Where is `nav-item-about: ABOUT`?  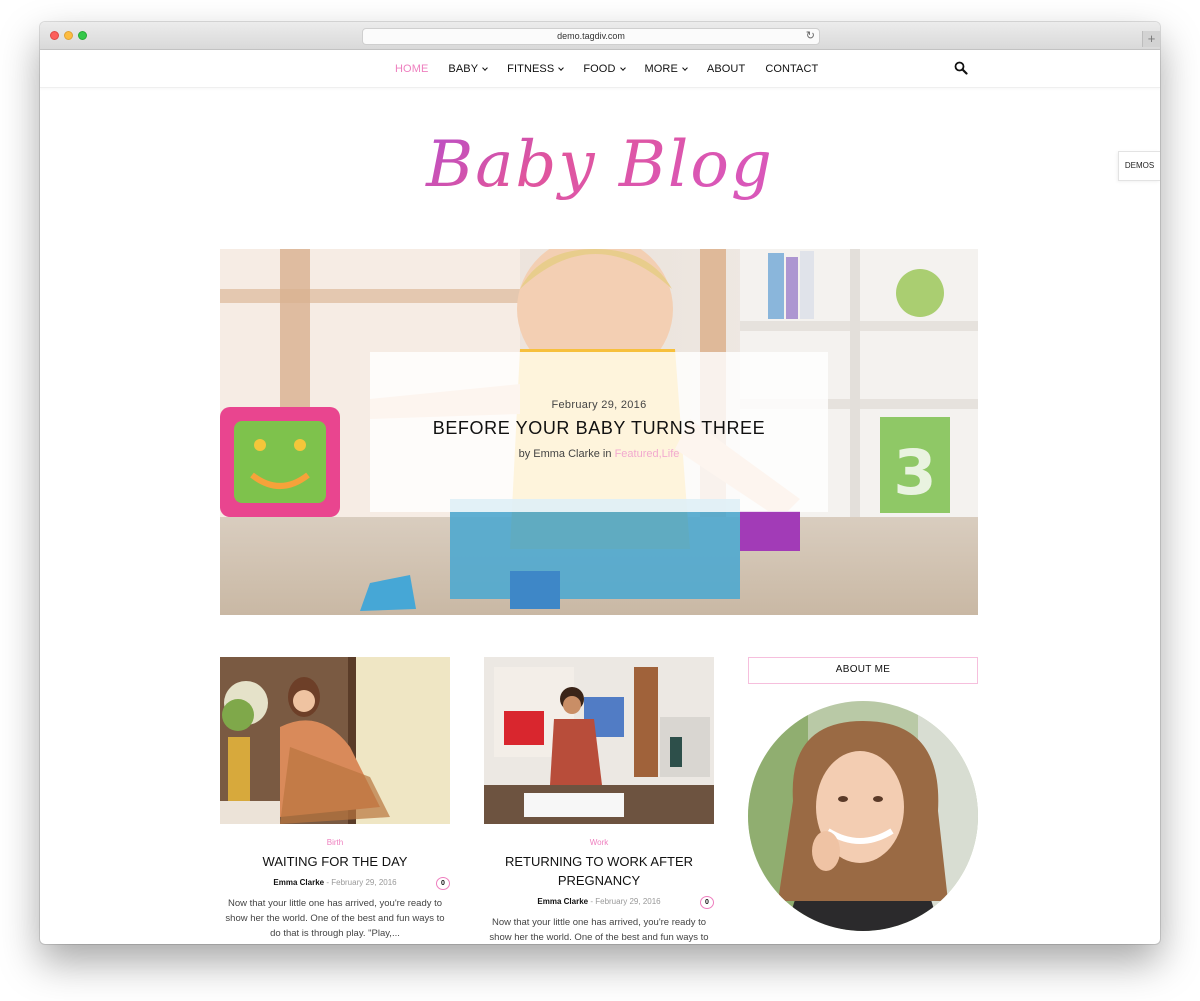
nav-item-about: ABOUT is located at coordinates (726, 69).